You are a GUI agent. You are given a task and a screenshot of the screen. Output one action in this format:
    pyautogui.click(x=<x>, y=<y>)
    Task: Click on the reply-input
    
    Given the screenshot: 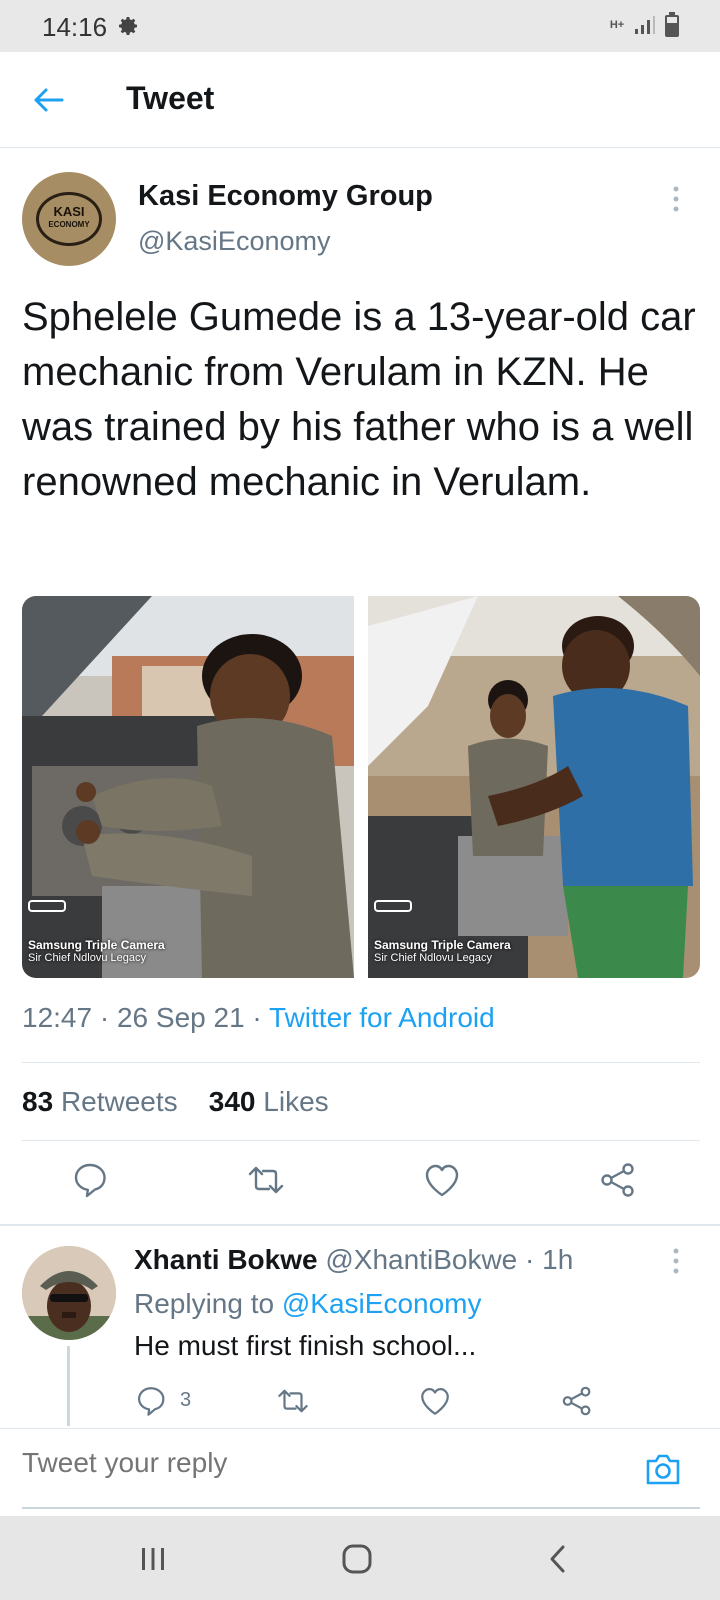 What is the action you would take?
    pyautogui.click(x=322, y=1463)
    